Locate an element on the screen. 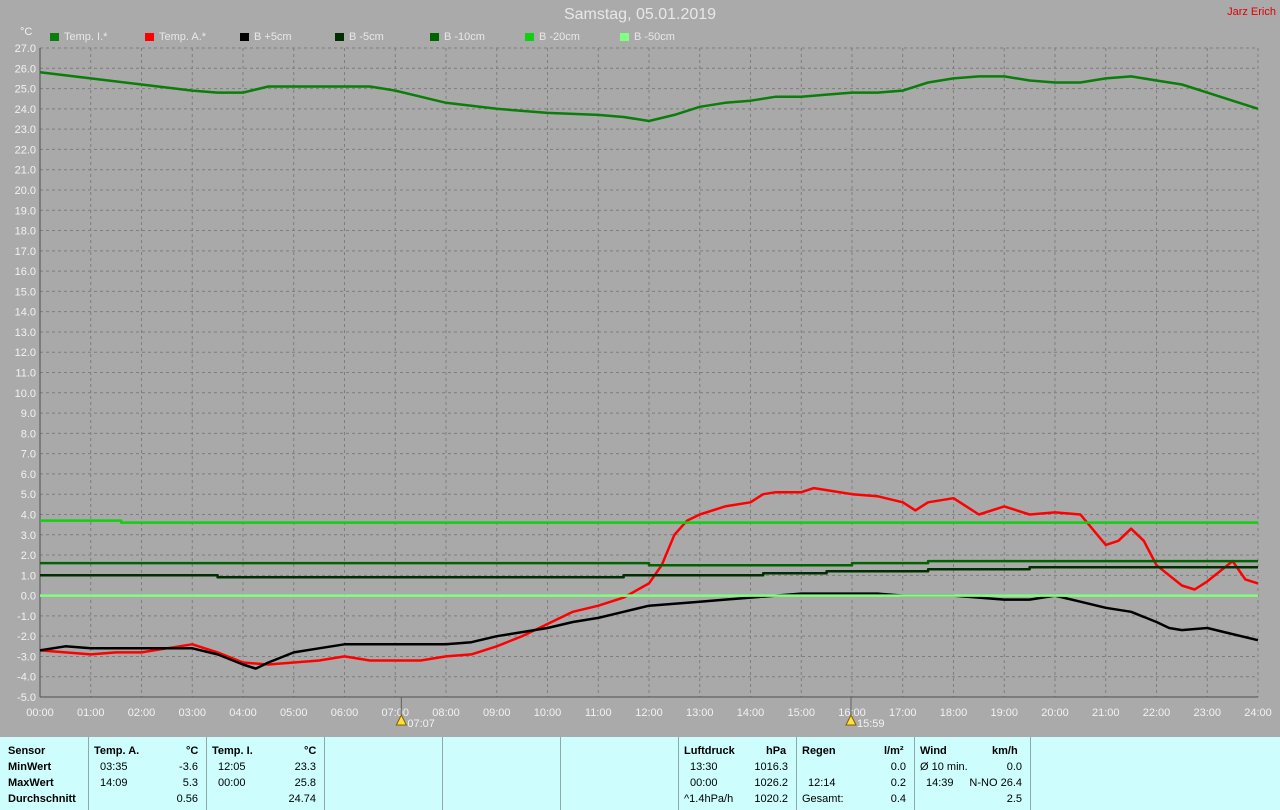 This screenshot has width=1280, height=810. wind-unit: km/h is located at coordinates (1005, 751).